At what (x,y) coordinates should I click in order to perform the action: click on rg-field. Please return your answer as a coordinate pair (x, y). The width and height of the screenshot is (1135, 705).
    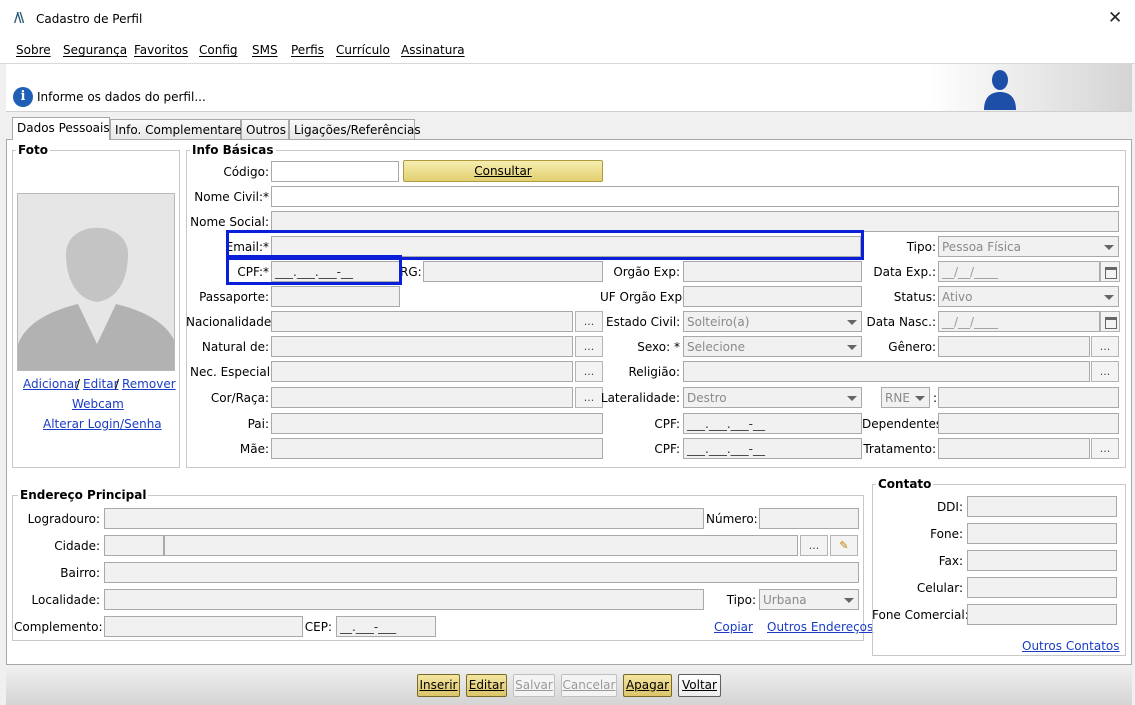
    Looking at the image, I should click on (513, 271).